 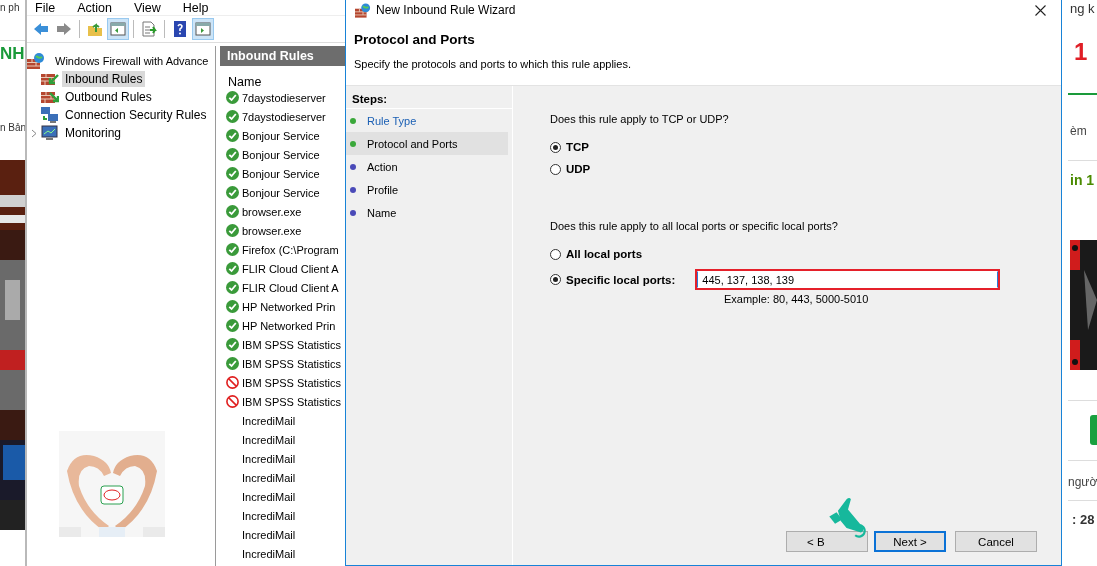 What do you see at coordinates (282, 76) in the screenshot?
I see `column-header: Name` at bounding box center [282, 76].